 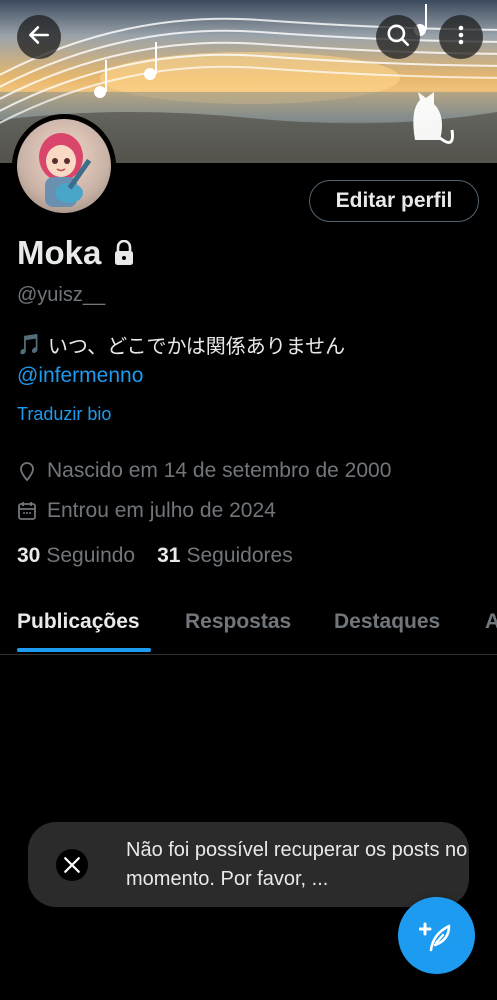 What do you see at coordinates (64, 414) in the screenshot?
I see `translate-bio-link: Traduzir bio` at bounding box center [64, 414].